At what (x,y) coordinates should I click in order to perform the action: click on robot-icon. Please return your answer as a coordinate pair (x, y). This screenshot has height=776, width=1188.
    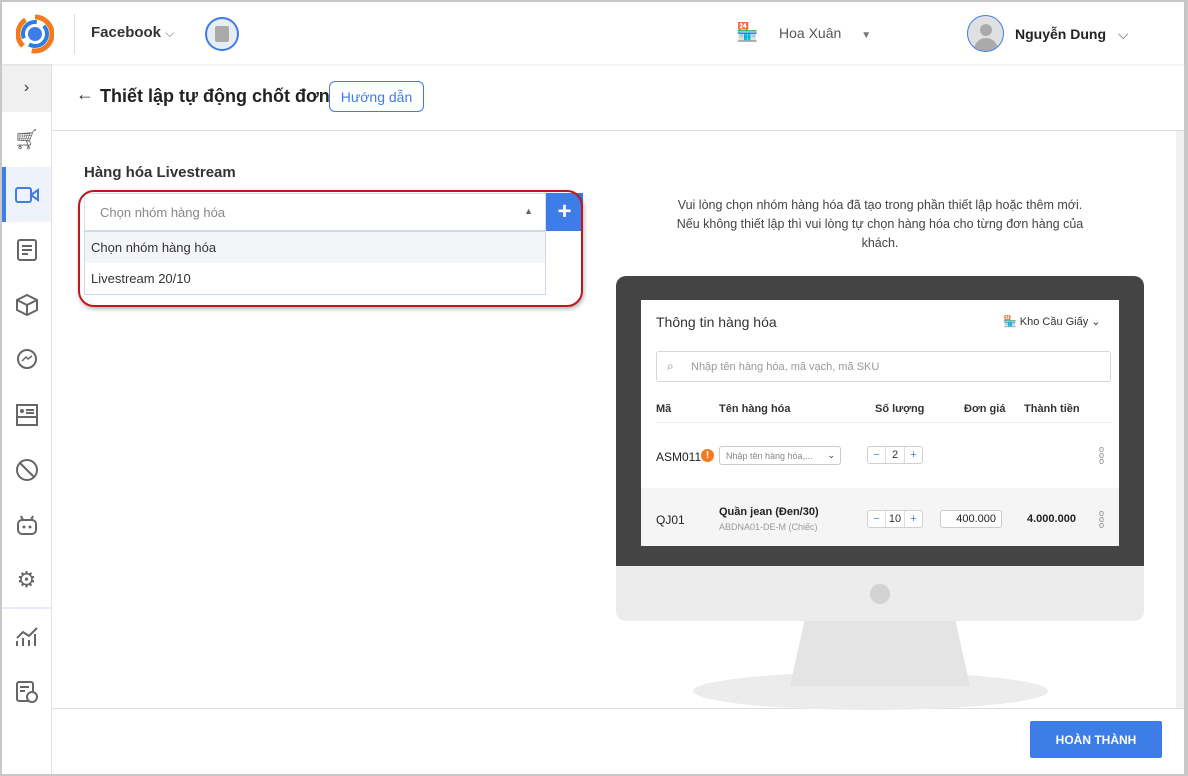
    Looking at the image, I should click on (26, 525).